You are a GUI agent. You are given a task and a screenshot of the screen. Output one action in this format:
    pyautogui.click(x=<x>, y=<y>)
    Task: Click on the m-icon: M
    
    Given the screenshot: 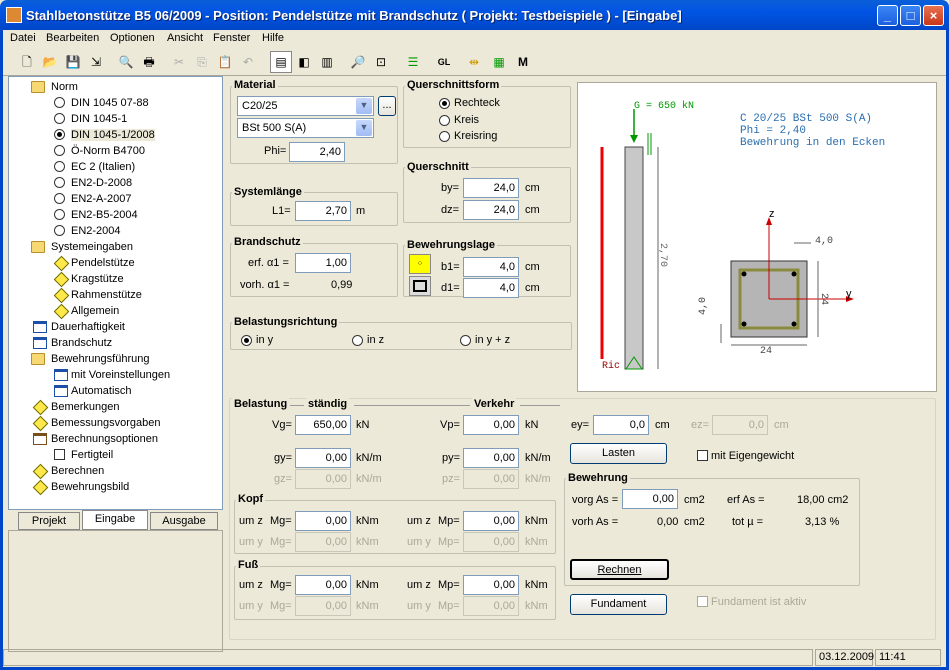 What is the action you would take?
    pyautogui.click(x=523, y=62)
    